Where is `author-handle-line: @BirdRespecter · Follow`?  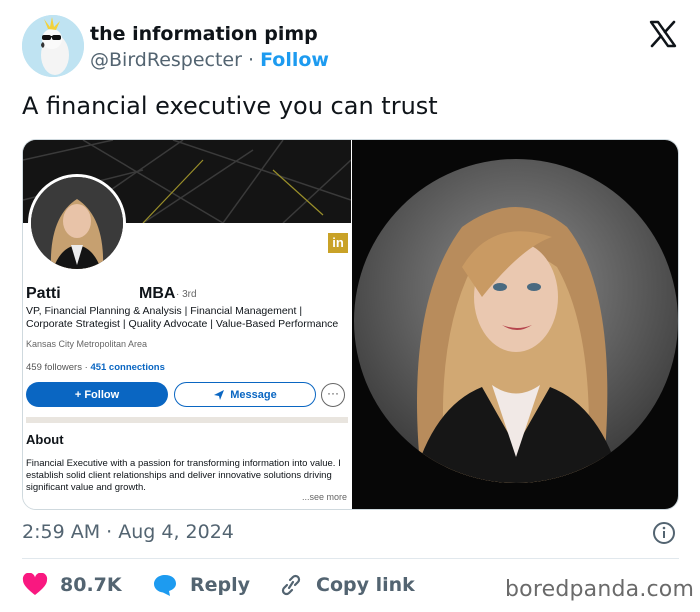
author-handle-line: @BirdRespecter · Follow is located at coordinates (209, 60).